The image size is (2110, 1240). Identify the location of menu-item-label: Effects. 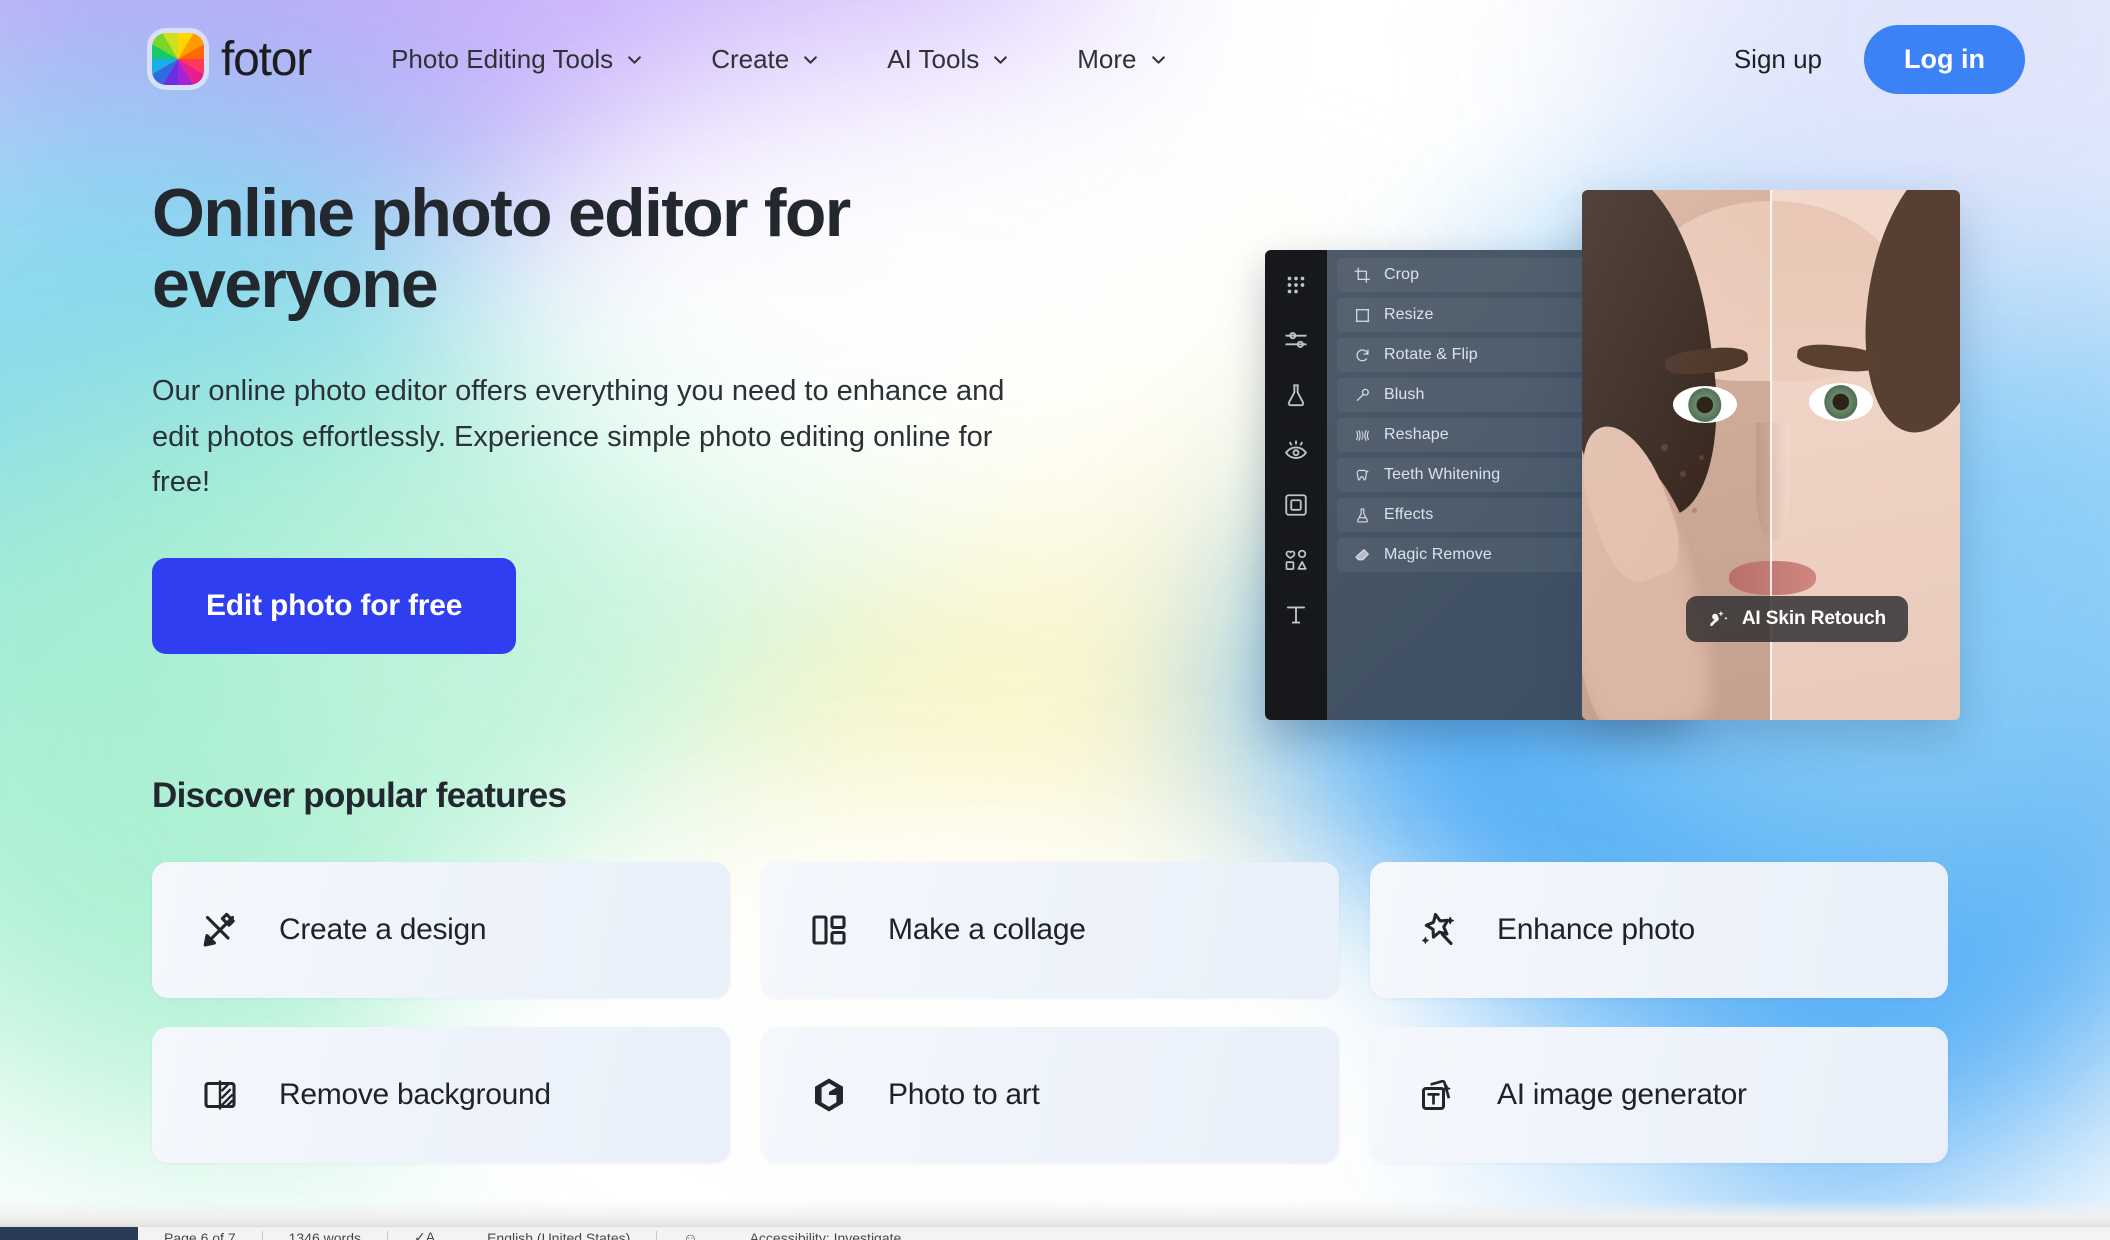
(1409, 514).